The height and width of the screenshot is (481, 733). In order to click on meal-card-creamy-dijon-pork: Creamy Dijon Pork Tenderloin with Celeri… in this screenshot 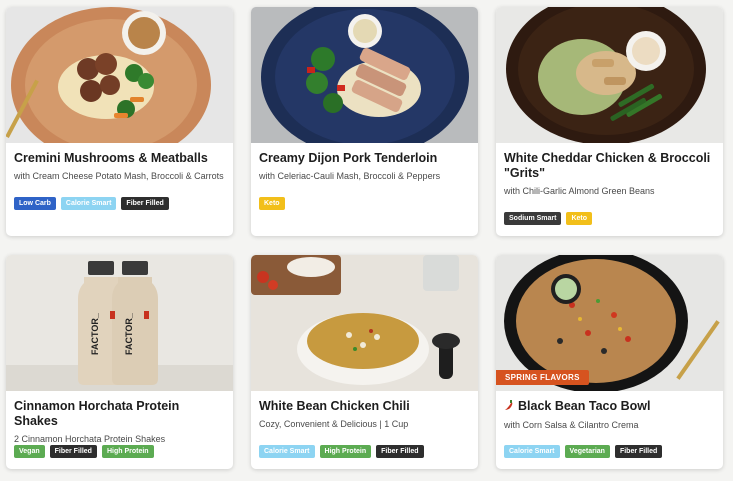, I will do `click(364, 121)`.